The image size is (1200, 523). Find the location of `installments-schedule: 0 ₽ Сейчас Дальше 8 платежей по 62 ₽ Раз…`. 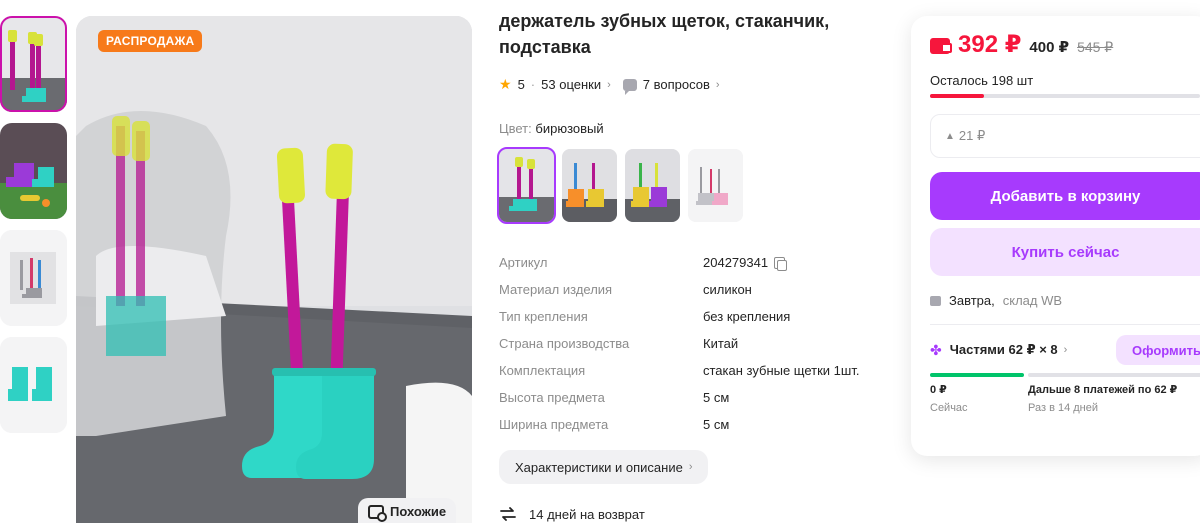

installments-schedule: 0 ₽ Сейчас Дальше 8 платежей по 62 ₽ Раз… is located at coordinates (1065, 398).